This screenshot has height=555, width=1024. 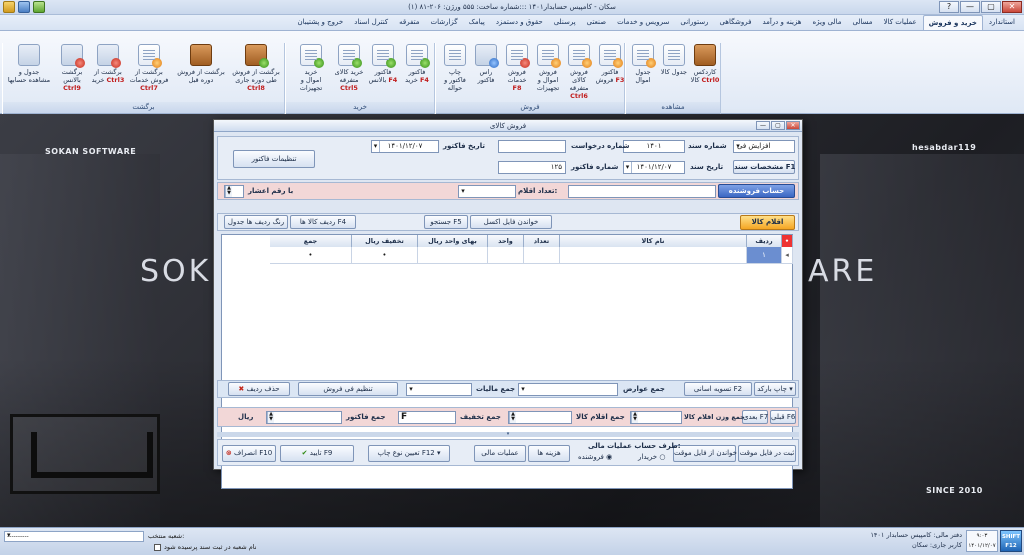 What do you see at coordinates (311, 255) in the screenshot?
I see `table-row-1-total: •` at bounding box center [311, 255].